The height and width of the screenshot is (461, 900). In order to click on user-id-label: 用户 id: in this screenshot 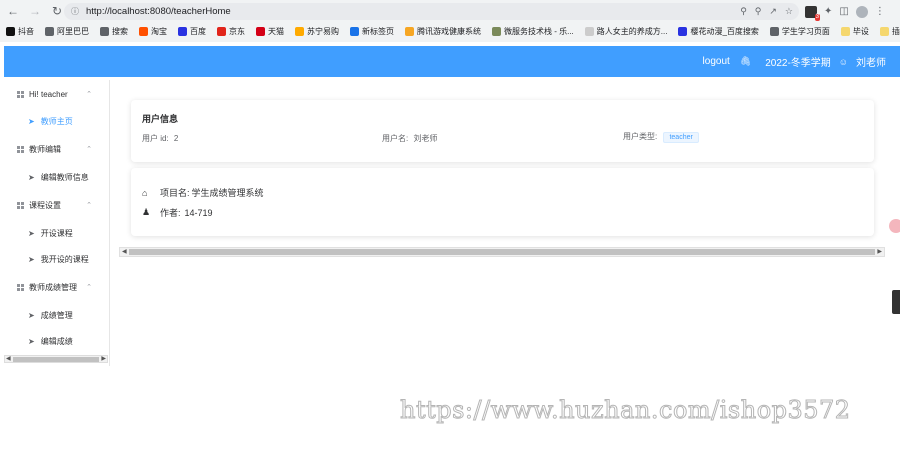, I will do `click(155, 138)`.